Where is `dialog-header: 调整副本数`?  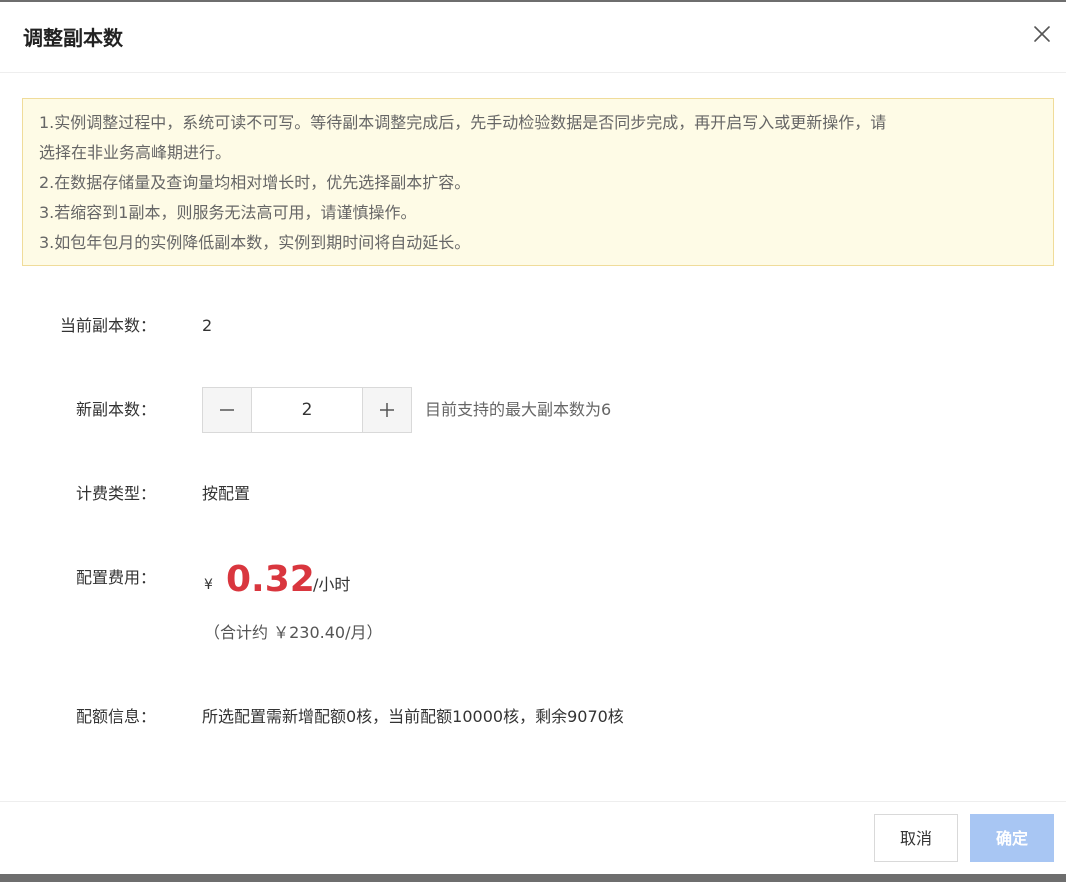
dialog-header: 调整副本数 is located at coordinates (533, 37).